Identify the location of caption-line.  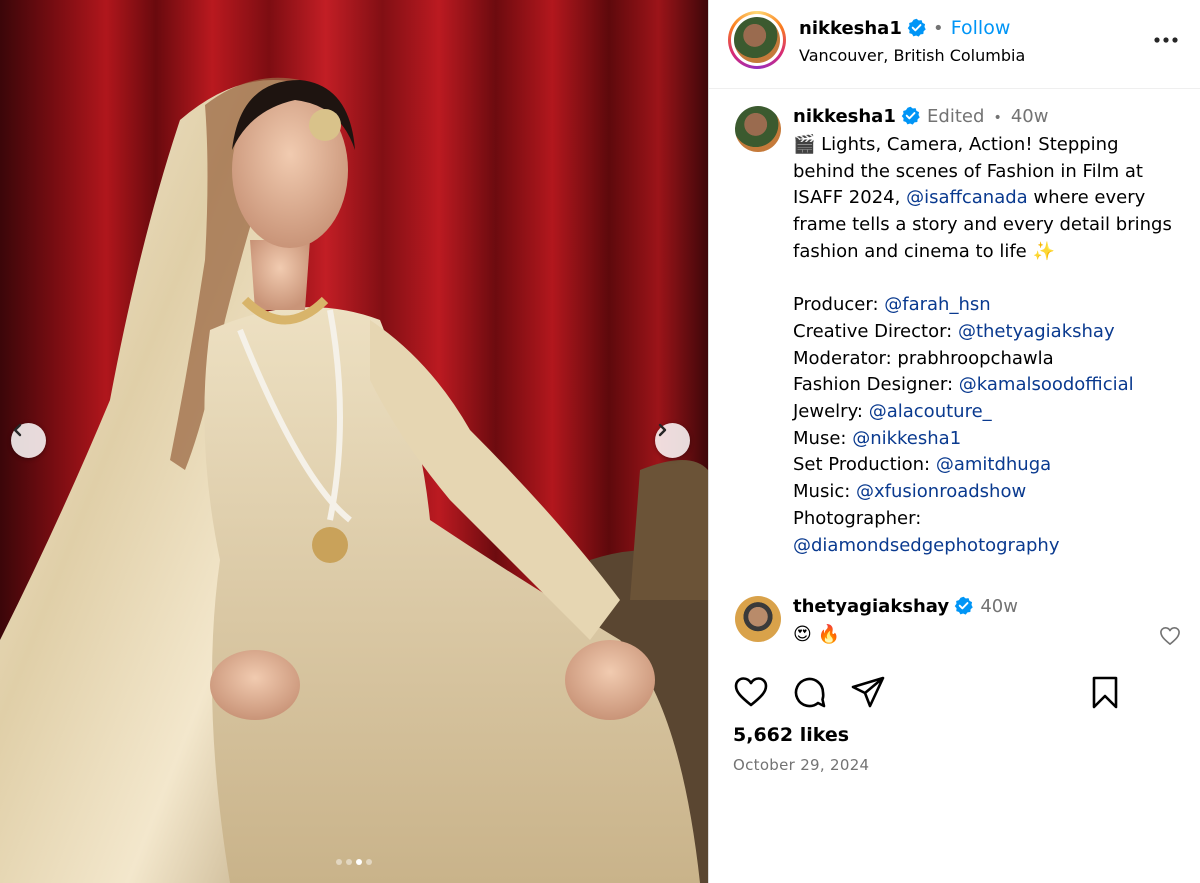
(983, 279).